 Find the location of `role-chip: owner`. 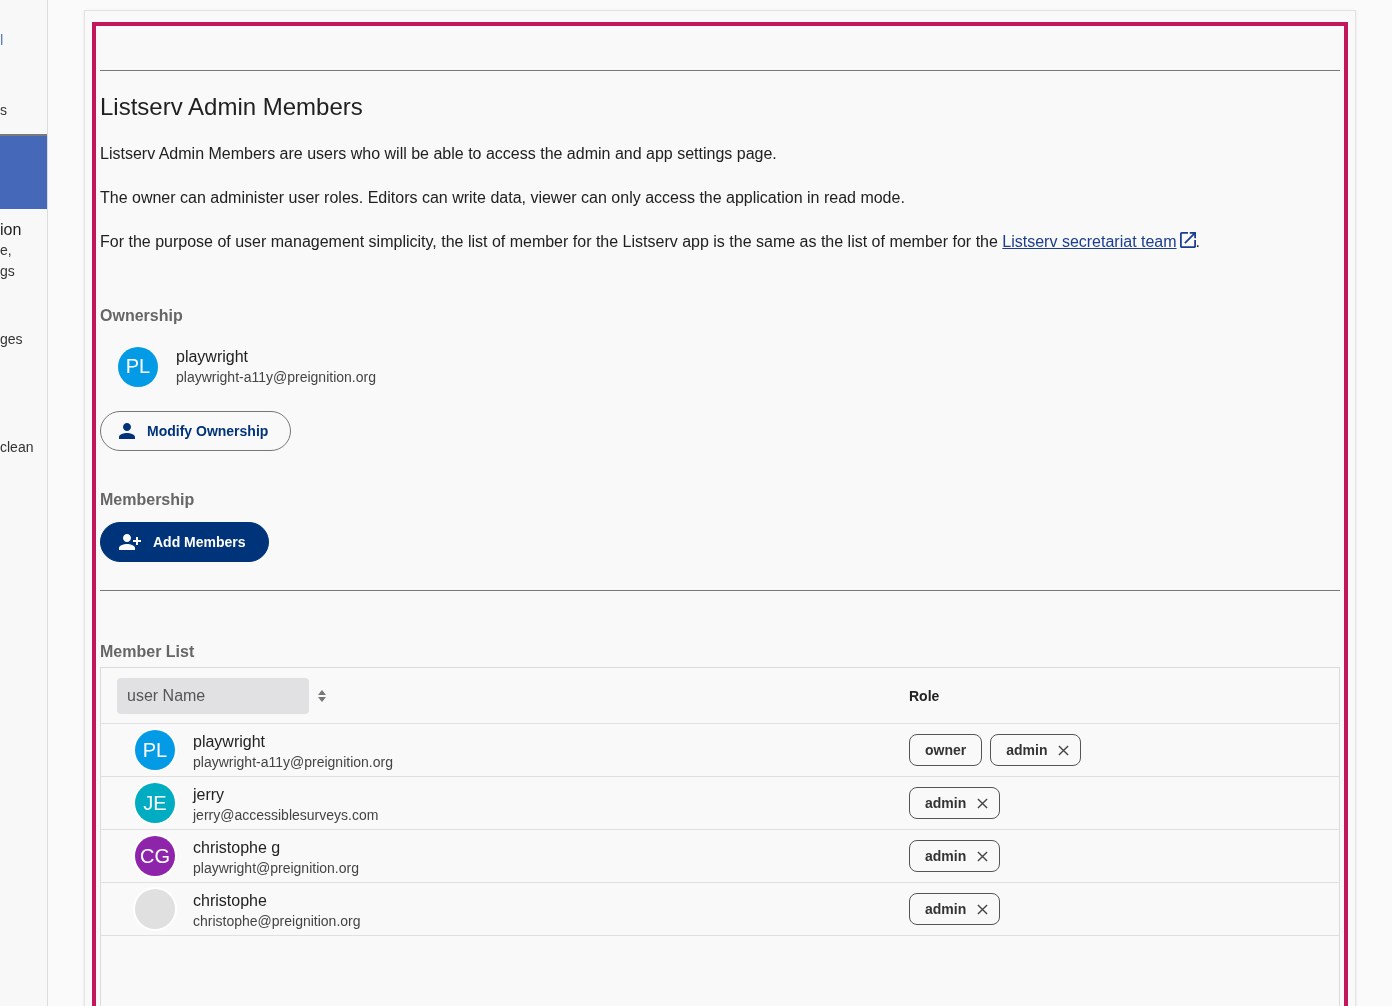

role-chip: owner is located at coordinates (946, 750).